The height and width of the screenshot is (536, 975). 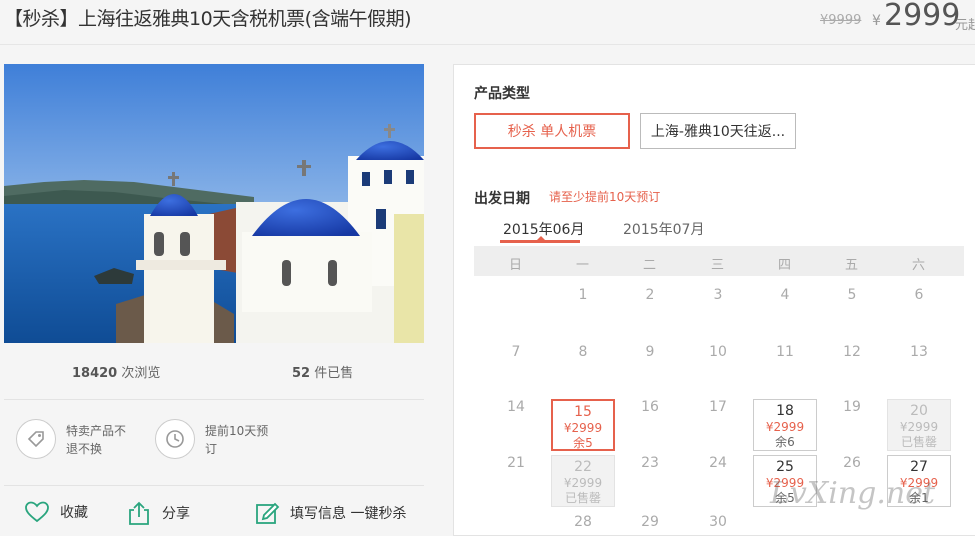 What do you see at coordinates (208, 19) in the screenshot?
I see `product-title: 【秒杀】上海往返雅典10天含税机票(含端午假期)` at bounding box center [208, 19].